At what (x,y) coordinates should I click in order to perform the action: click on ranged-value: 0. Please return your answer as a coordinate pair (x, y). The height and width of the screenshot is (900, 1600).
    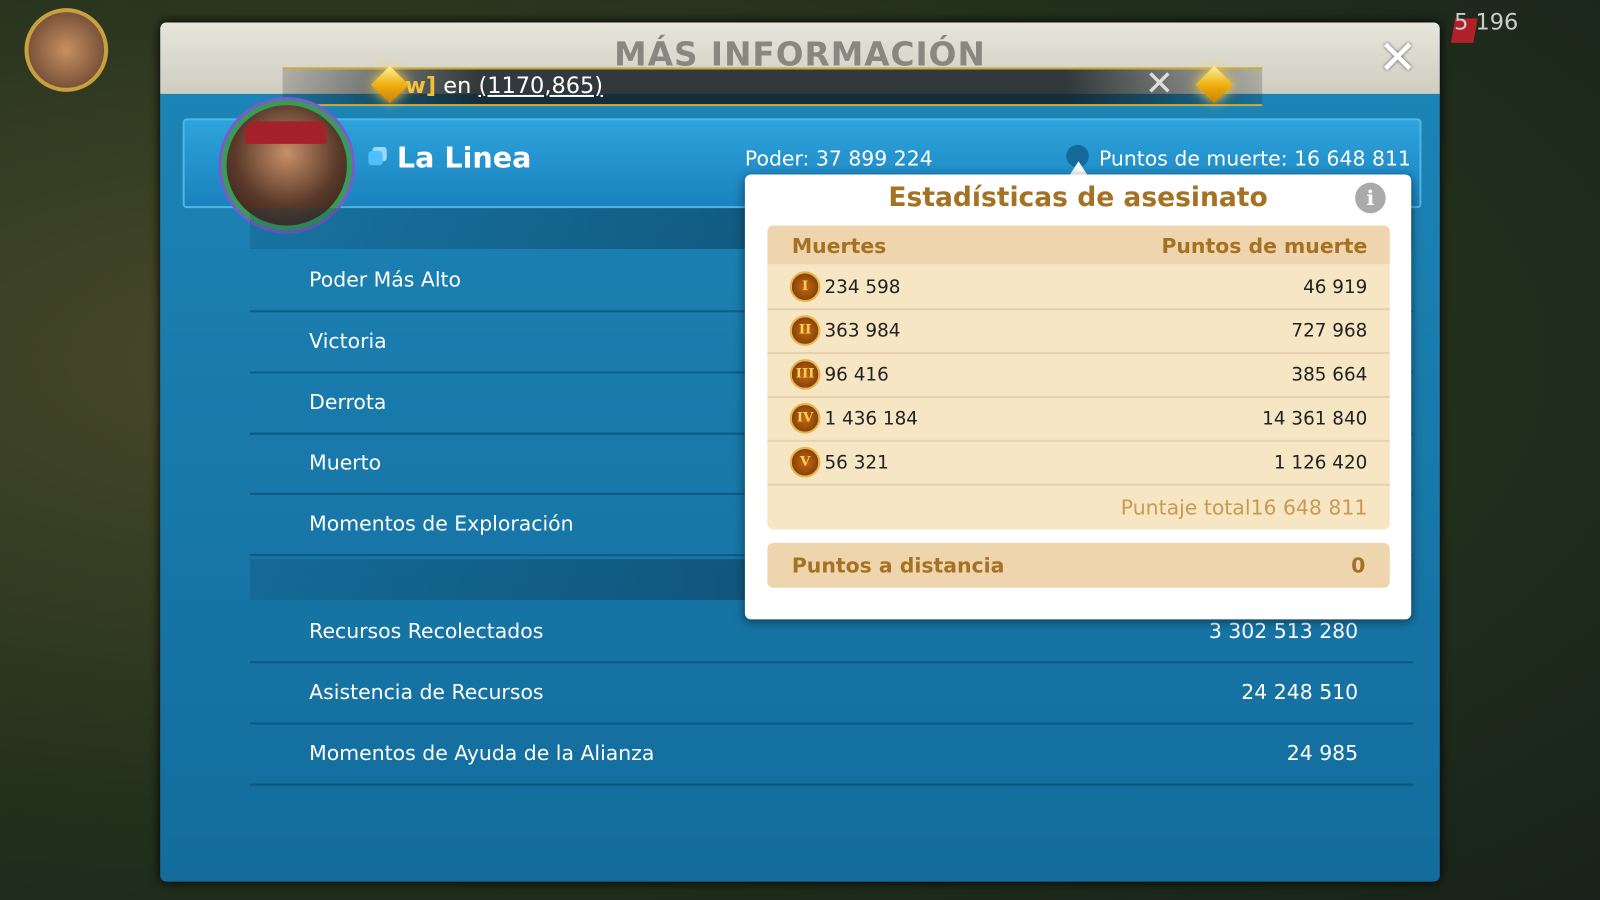
    Looking at the image, I should click on (1358, 565).